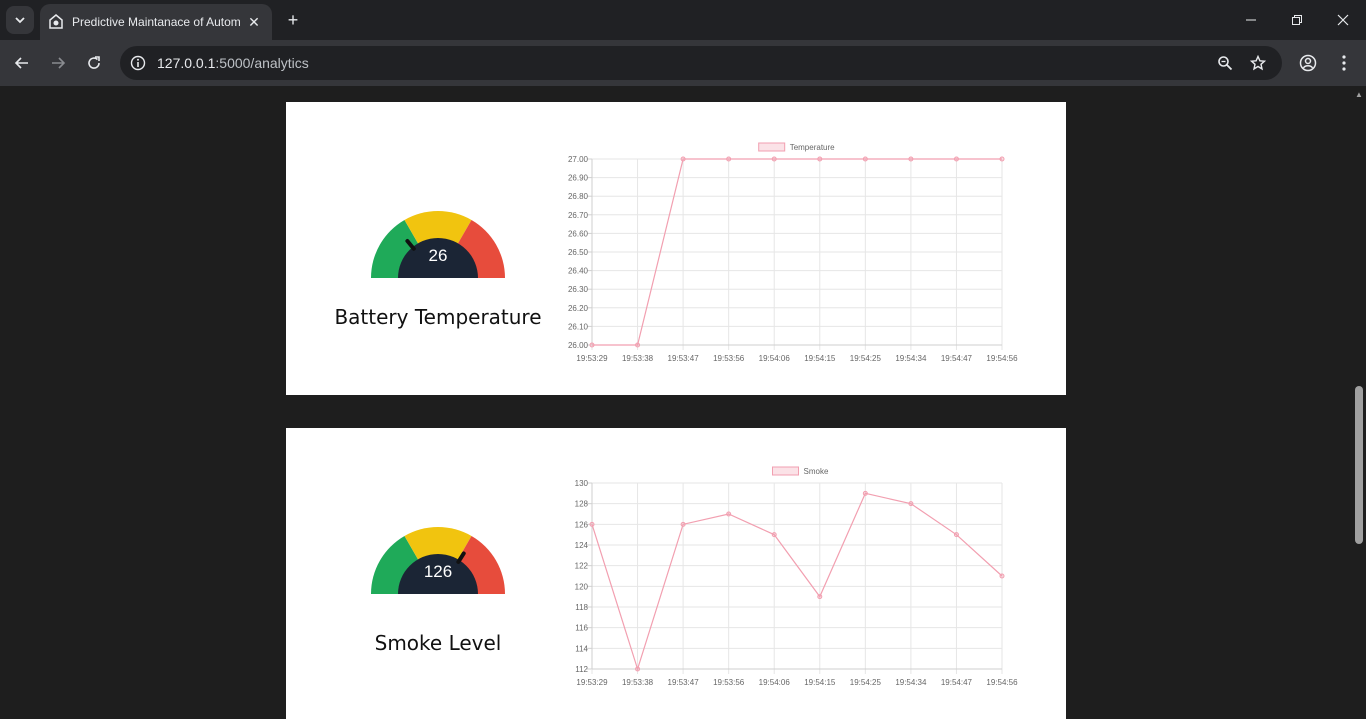 This screenshot has height=719, width=1366. What do you see at coordinates (438, 317) in the screenshot?
I see `card-title: Battery Temperature` at bounding box center [438, 317].